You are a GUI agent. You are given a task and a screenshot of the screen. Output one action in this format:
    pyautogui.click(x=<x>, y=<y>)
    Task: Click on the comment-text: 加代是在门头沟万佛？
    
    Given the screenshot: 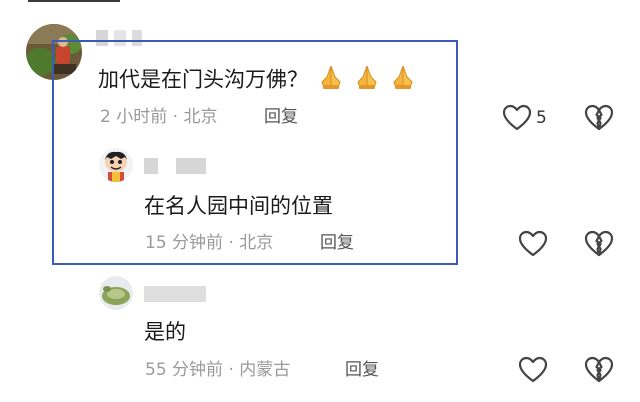 What is the action you would take?
    pyautogui.click(x=257, y=80)
    